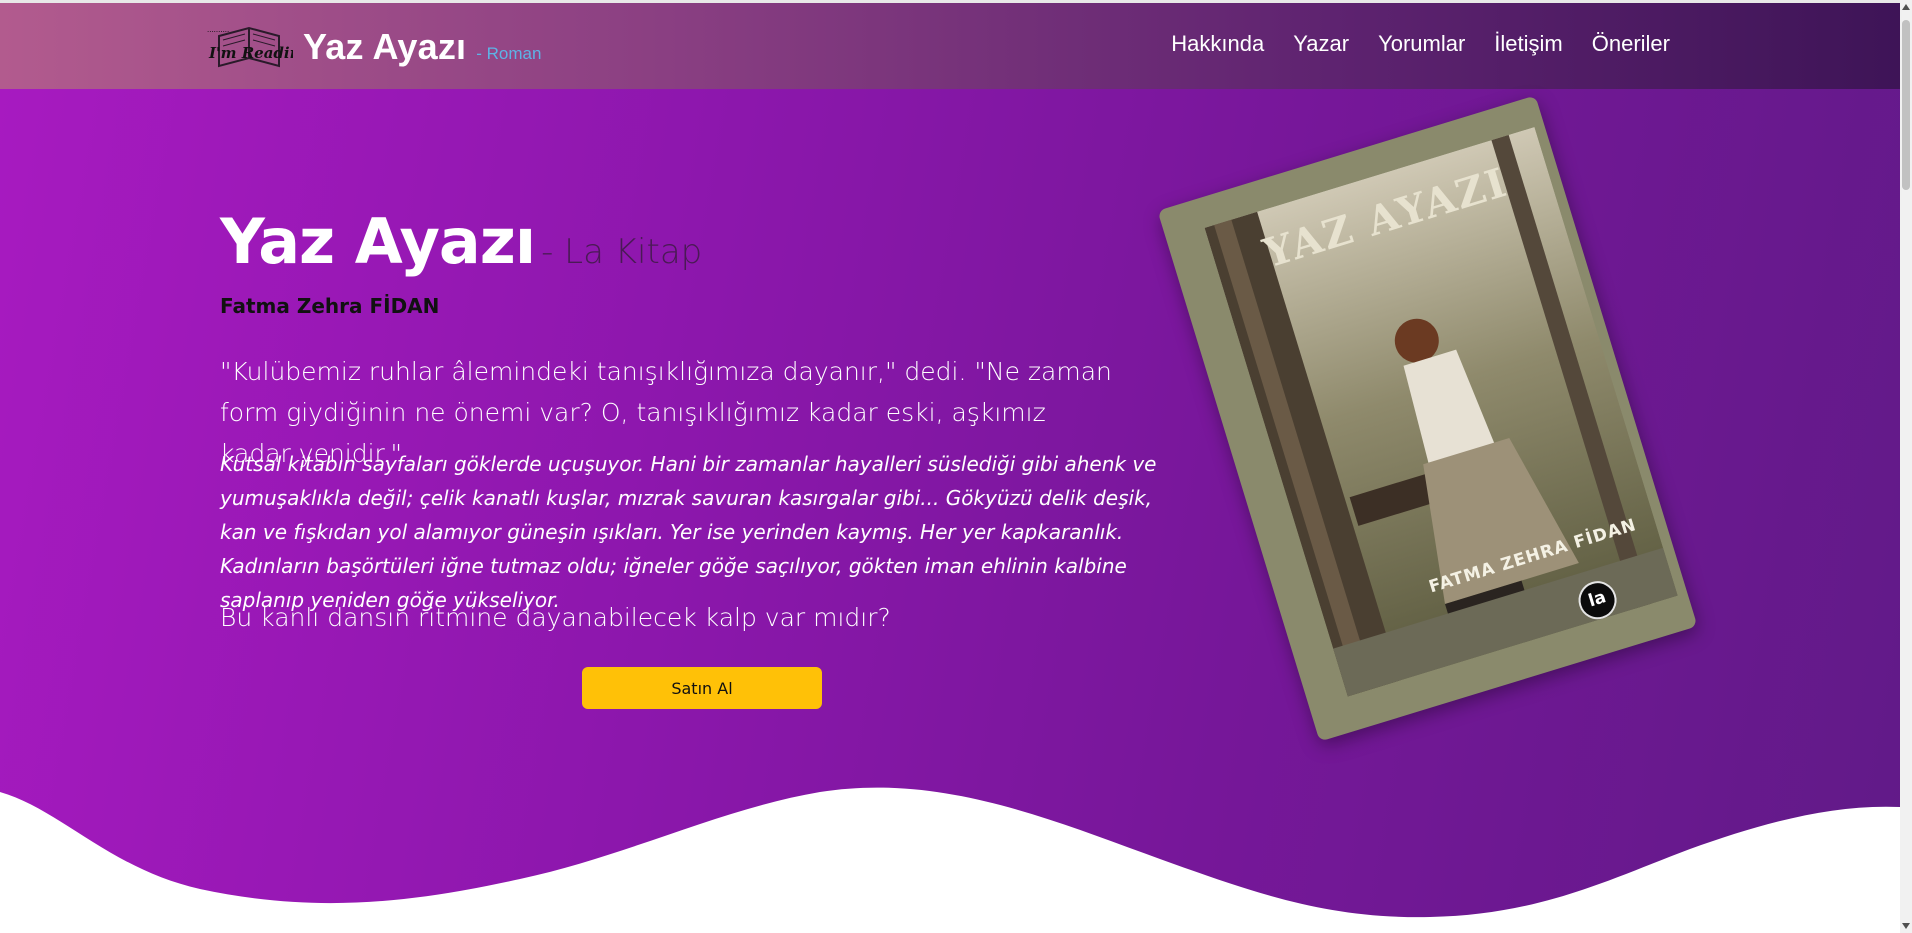  I want to click on buy-button: Satın Al, so click(702, 688).